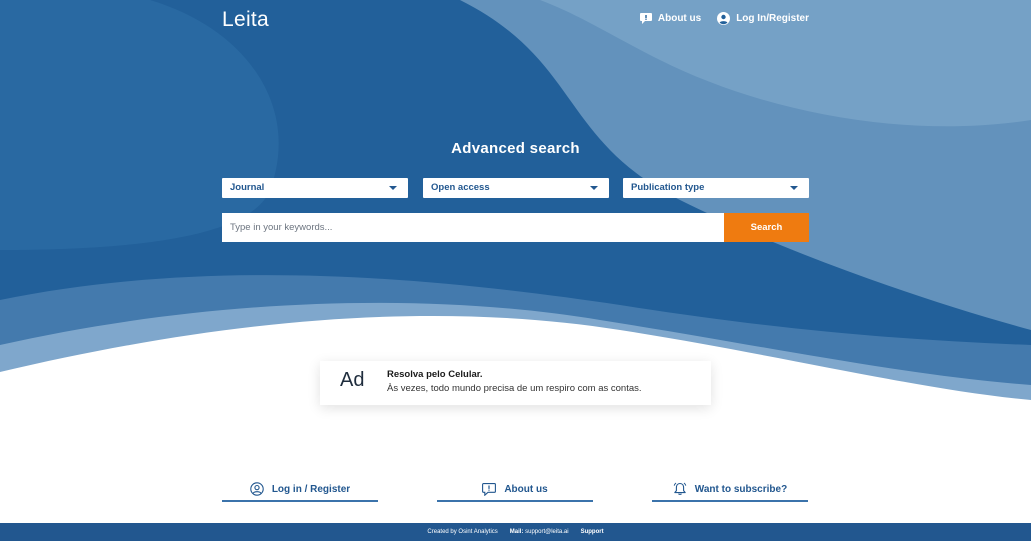 This screenshot has height=541, width=1031. I want to click on journal-select-label: Journal, so click(247, 187).